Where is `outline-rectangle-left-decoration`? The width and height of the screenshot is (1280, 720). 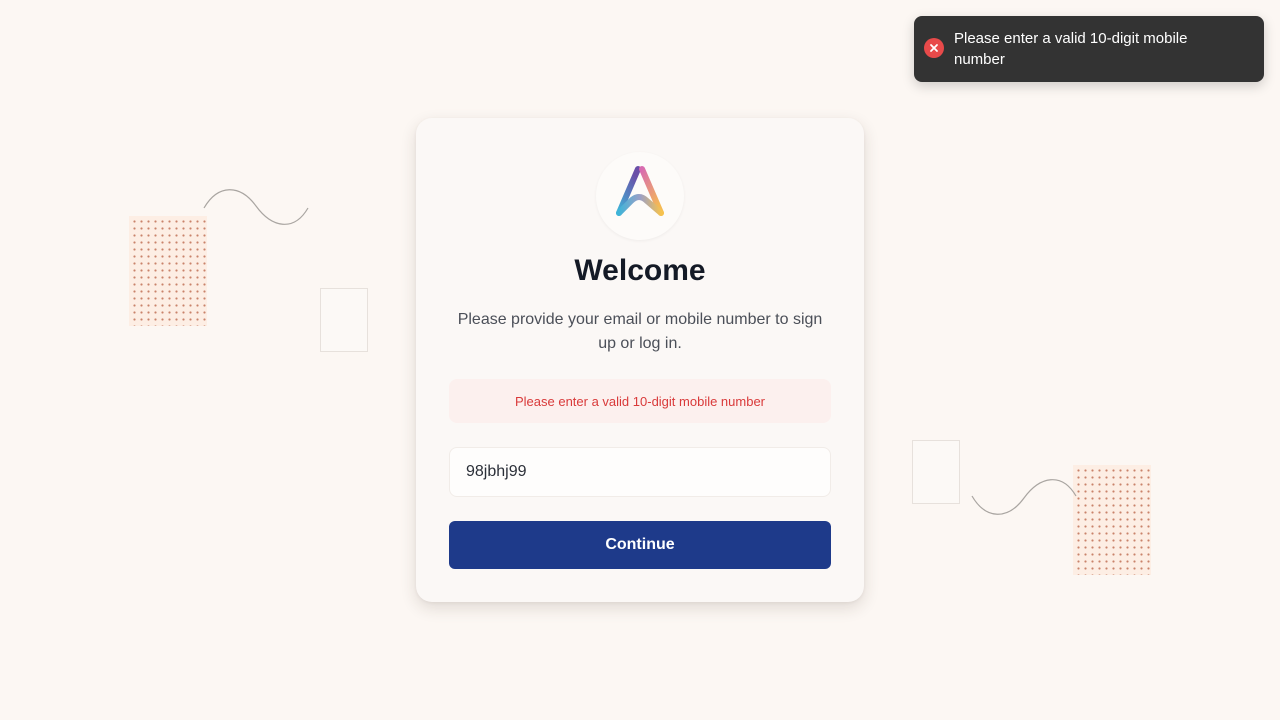
outline-rectangle-left-decoration is located at coordinates (344, 320).